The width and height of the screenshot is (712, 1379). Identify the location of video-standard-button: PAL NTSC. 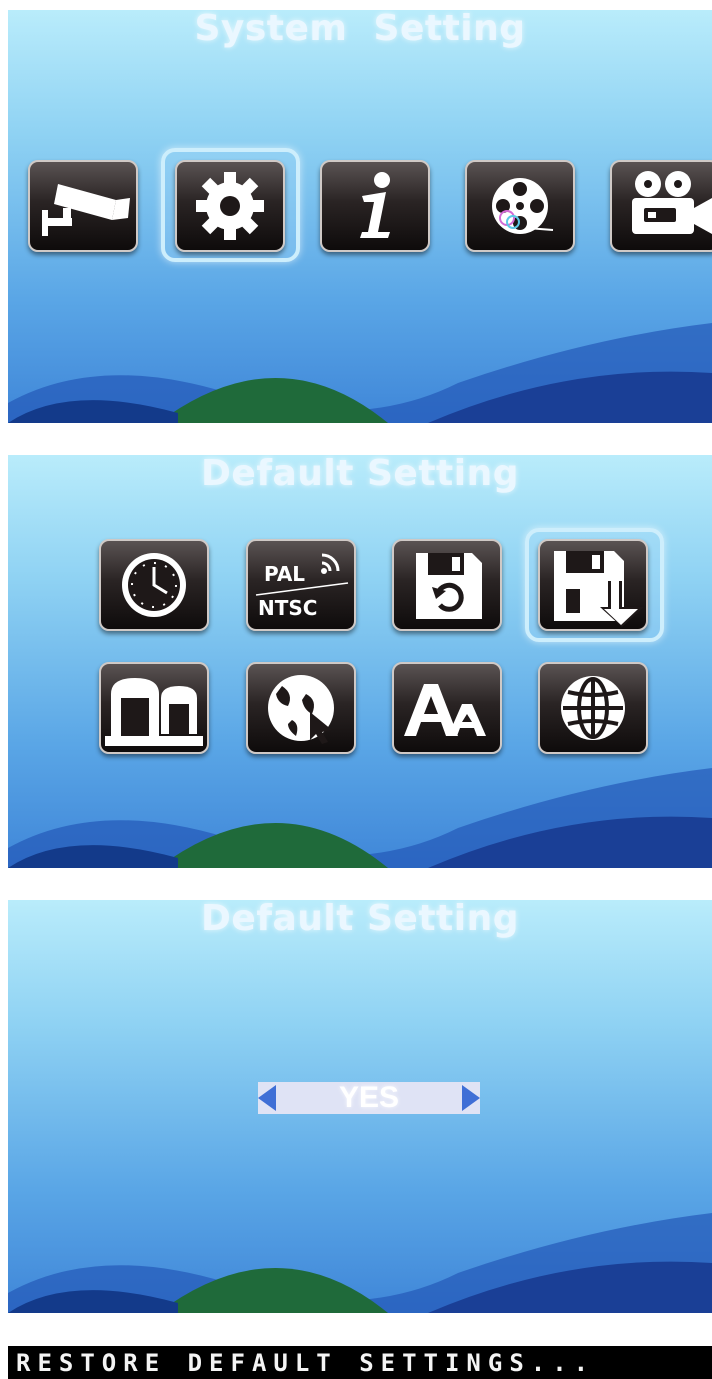
(301, 585).